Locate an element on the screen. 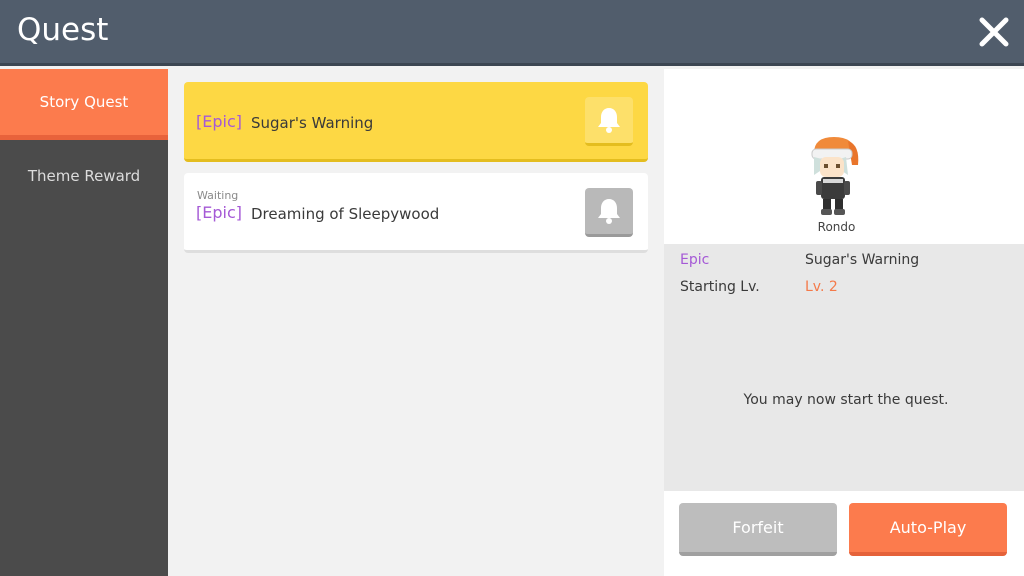 The image size is (1024, 576). info-value: Lv. 2 is located at coordinates (821, 287).